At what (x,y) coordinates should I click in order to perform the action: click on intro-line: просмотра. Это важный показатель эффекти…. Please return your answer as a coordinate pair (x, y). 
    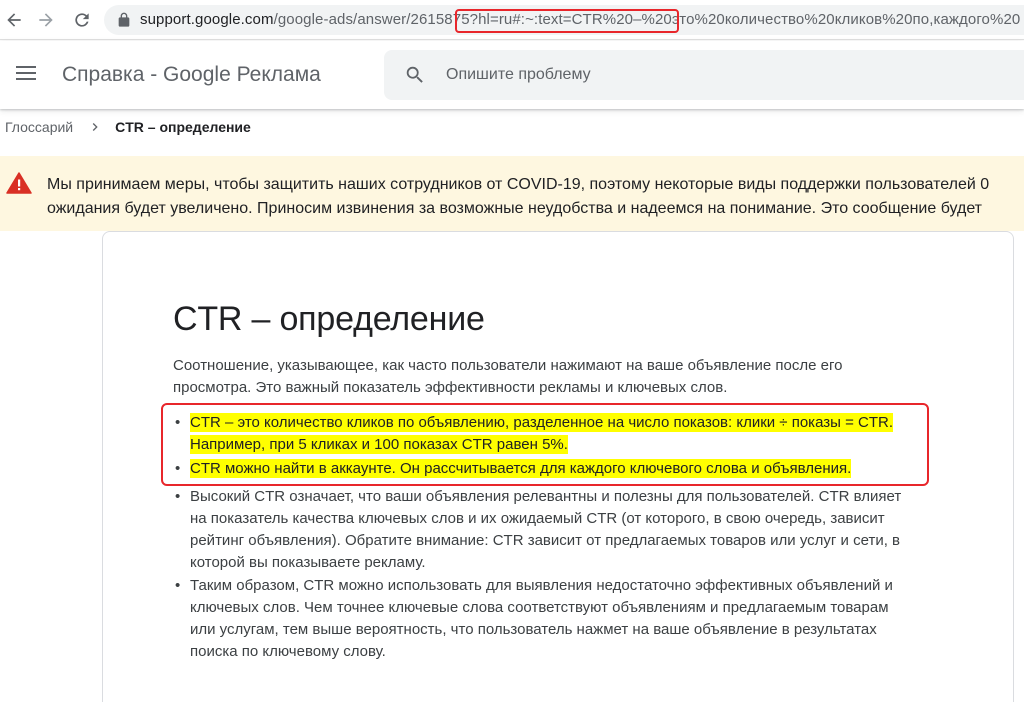
    Looking at the image, I should click on (450, 387).